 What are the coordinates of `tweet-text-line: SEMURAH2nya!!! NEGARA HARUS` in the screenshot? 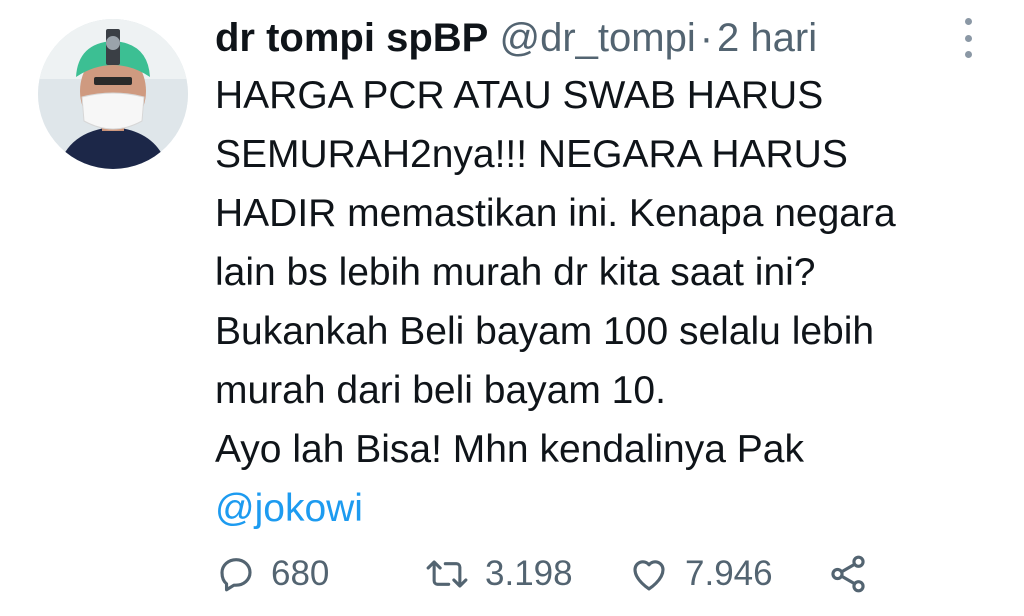 It's located at (531, 154).